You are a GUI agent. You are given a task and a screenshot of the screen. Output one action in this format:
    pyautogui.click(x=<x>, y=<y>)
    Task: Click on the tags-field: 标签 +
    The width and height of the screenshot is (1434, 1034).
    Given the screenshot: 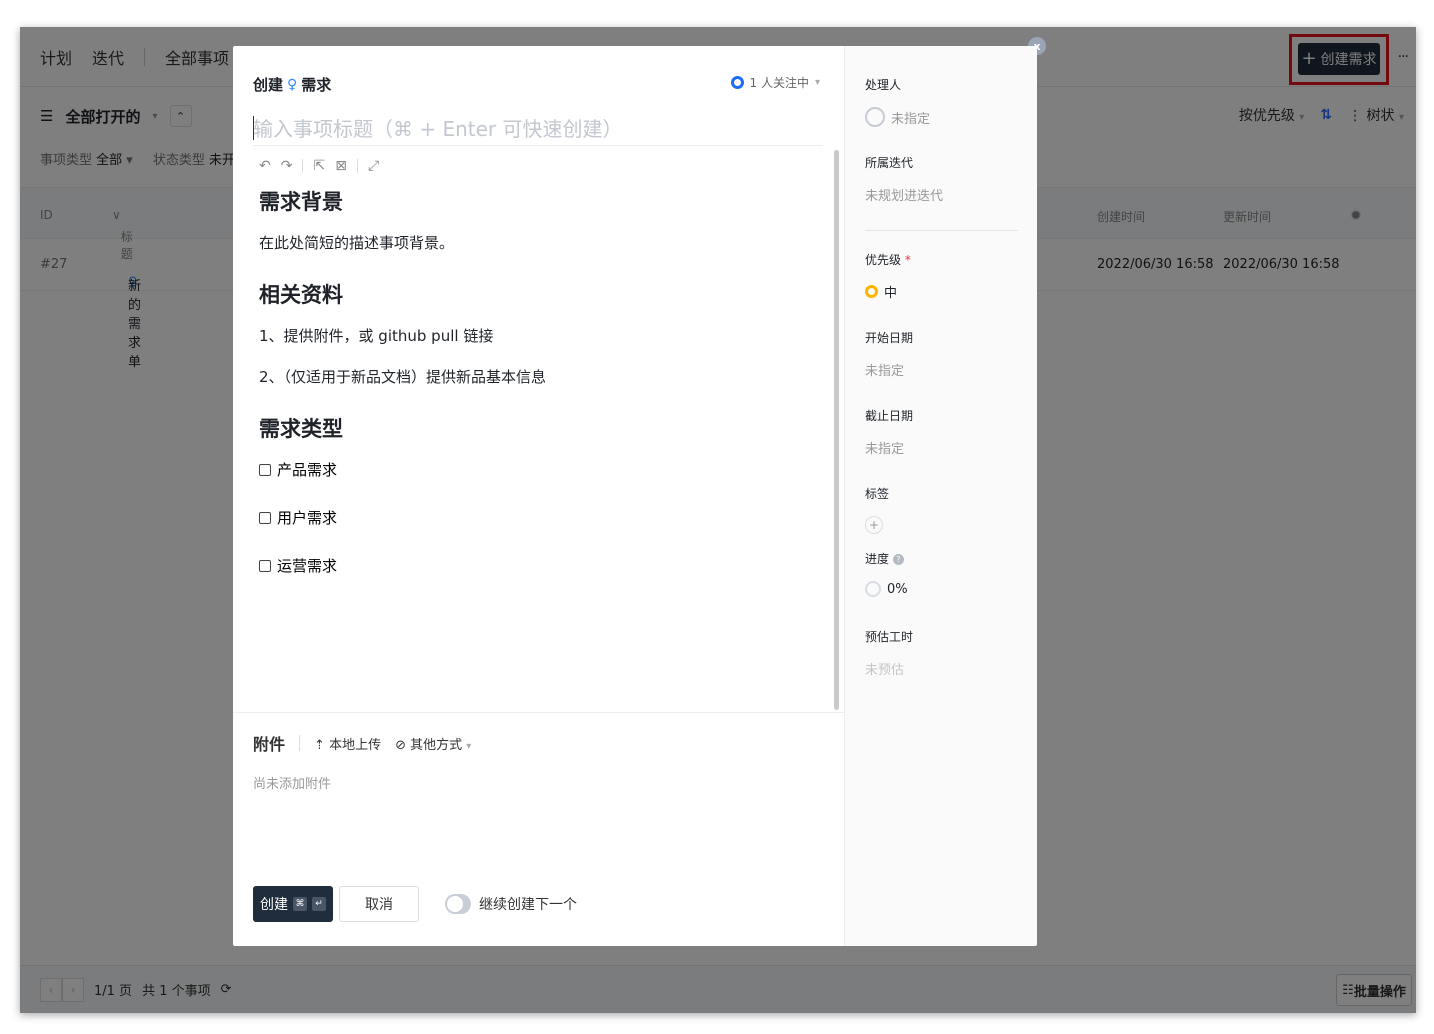 What is the action you would take?
    pyautogui.click(x=877, y=510)
    